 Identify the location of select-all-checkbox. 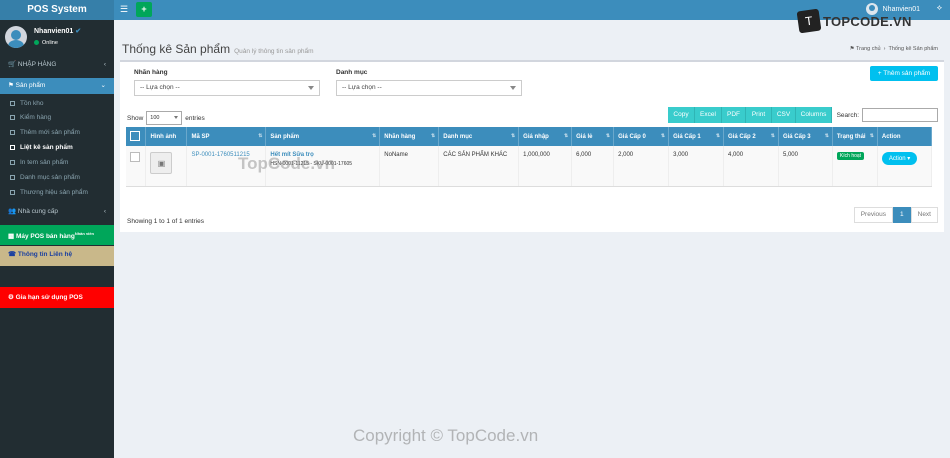
(135, 135).